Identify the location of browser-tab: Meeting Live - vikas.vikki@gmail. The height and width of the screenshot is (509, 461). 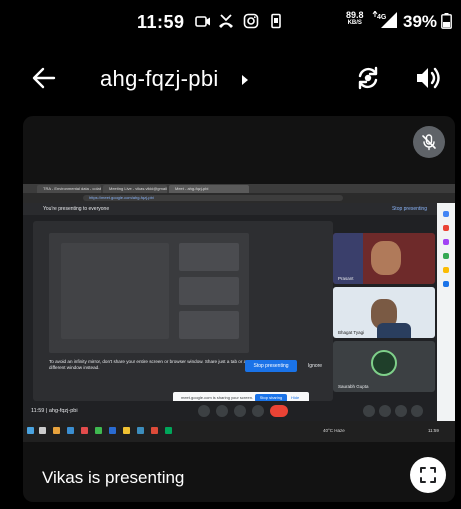
(135, 189).